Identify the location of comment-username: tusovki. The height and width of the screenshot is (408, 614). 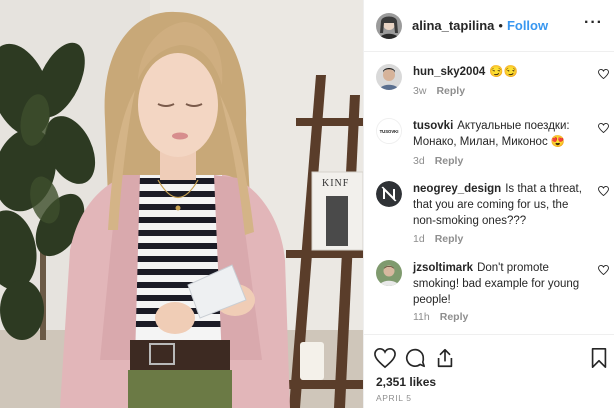
(433, 126).